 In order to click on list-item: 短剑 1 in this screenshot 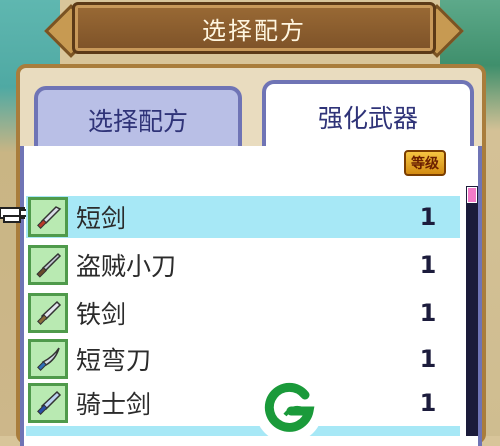, I will do `click(243, 217)`.